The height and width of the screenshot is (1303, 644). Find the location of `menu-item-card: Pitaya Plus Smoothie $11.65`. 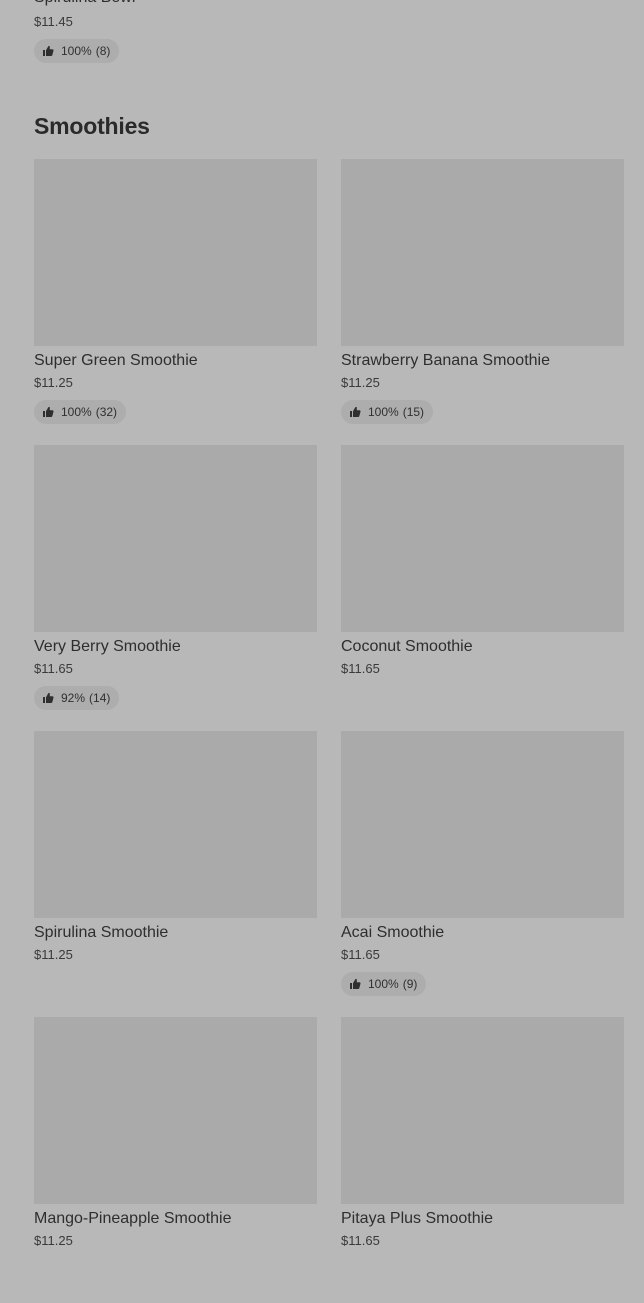

menu-item-card: Pitaya Plus Smoothie $11.65 is located at coordinates (482, 1160).